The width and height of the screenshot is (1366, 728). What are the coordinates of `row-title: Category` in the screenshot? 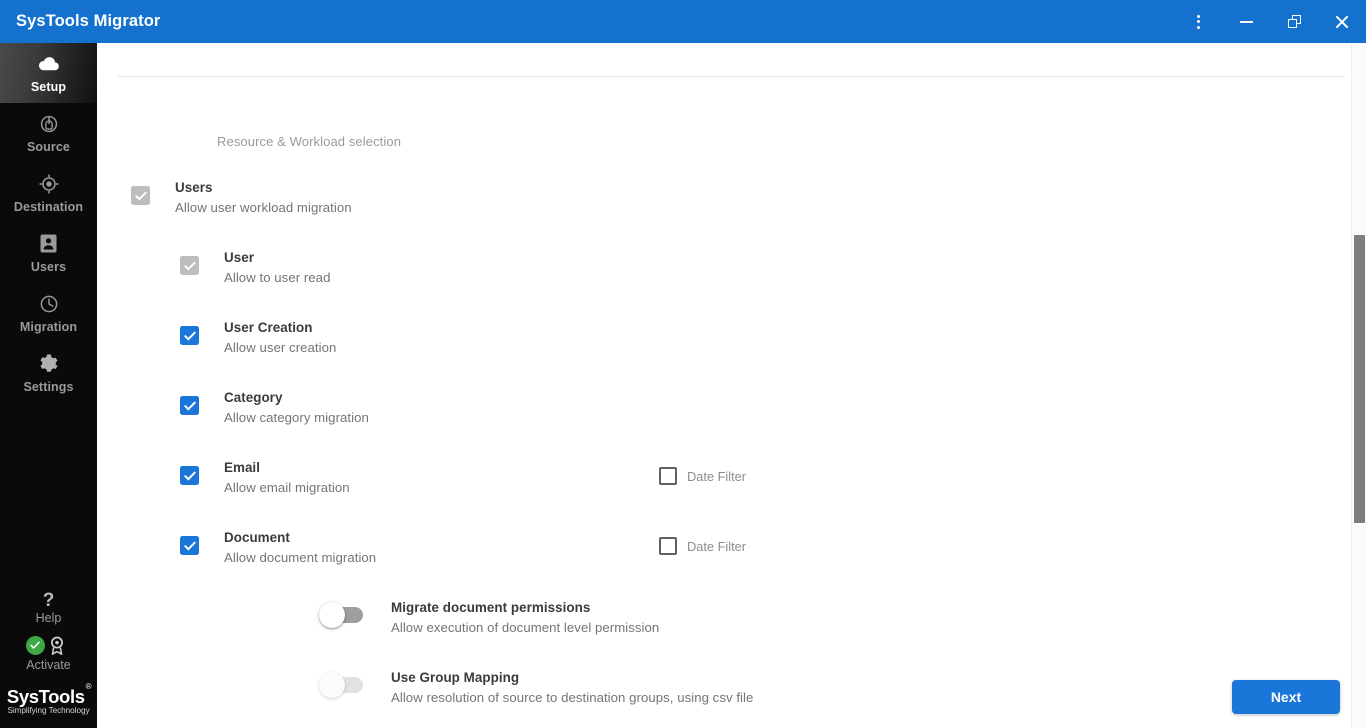 It's located at (253, 397).